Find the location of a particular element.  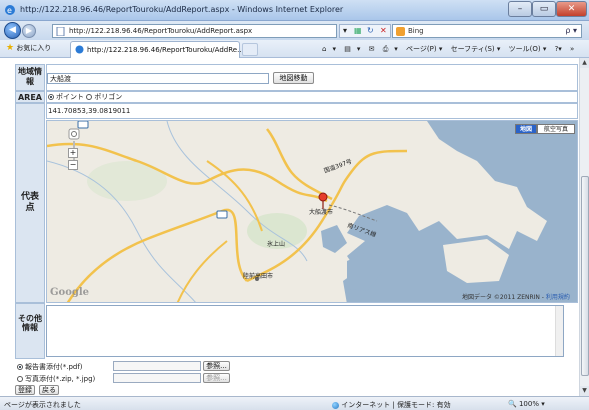

globe-icon is located at coordinates (335, 405).